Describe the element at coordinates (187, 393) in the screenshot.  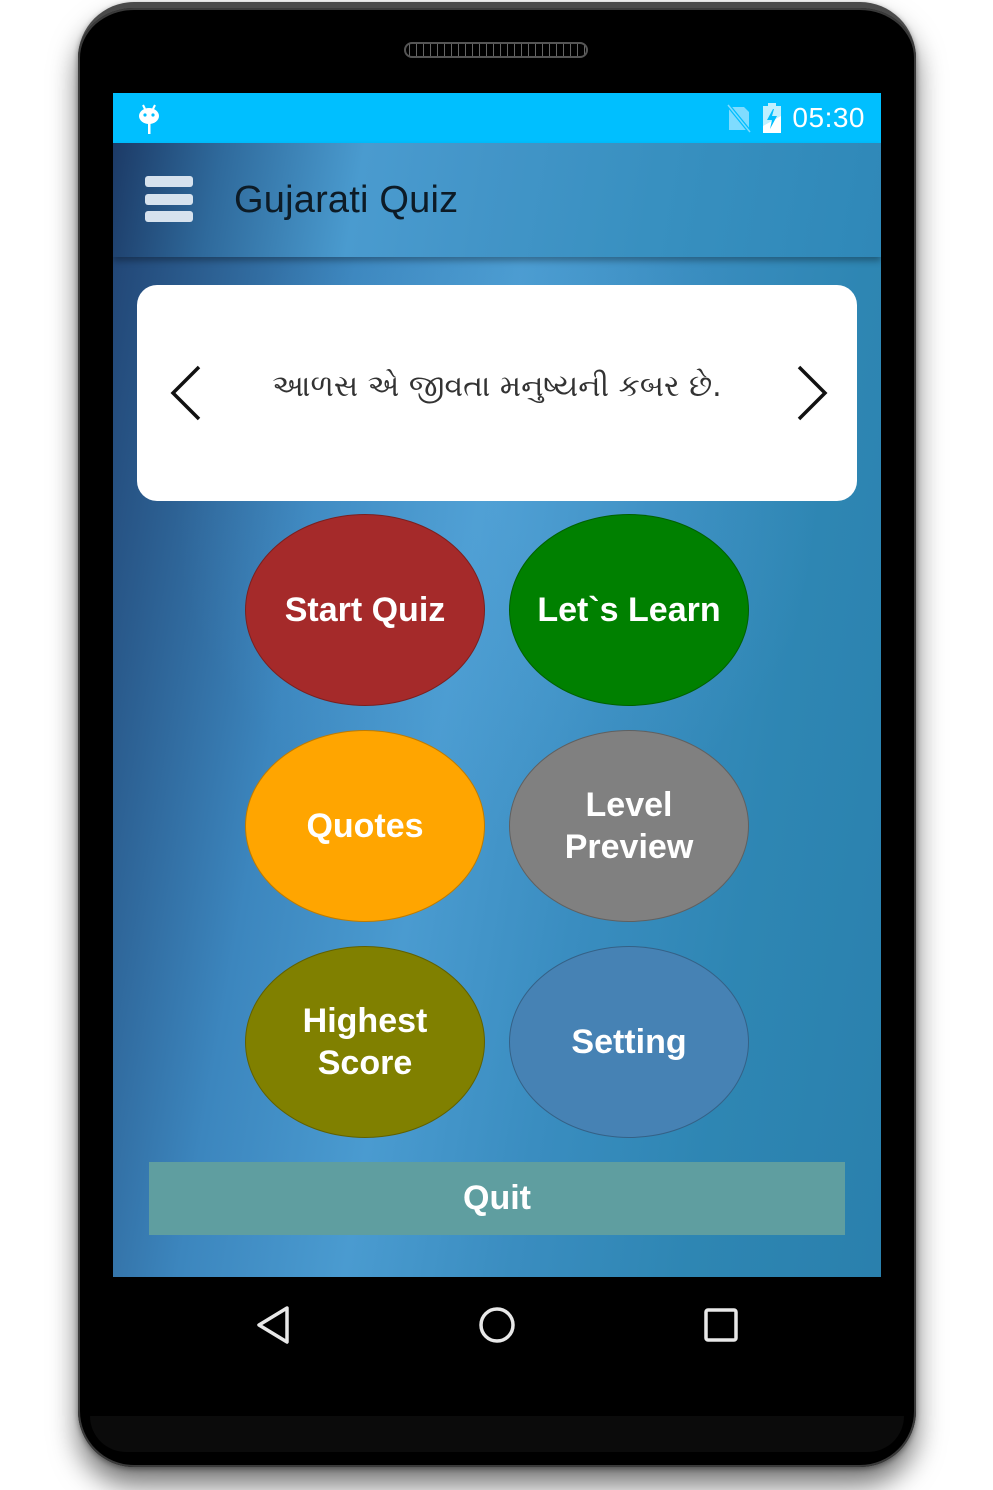
I see `chevron-left-icon` at that location.